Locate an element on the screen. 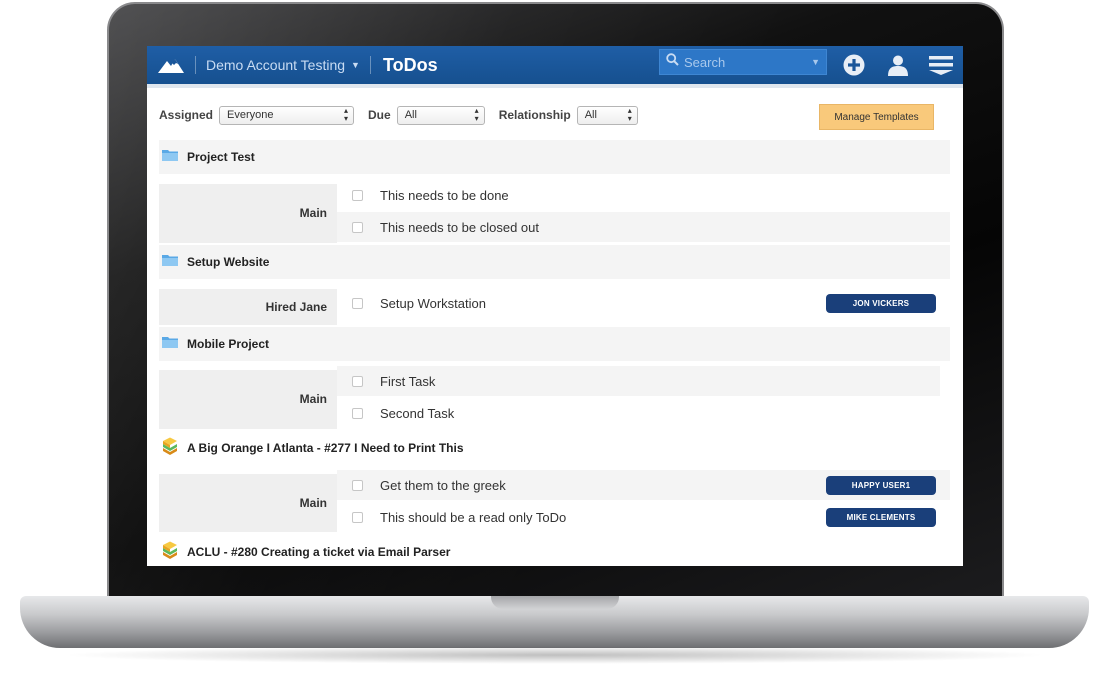  due-select: All ▴ ▾ is located at coordinates (440, 115).